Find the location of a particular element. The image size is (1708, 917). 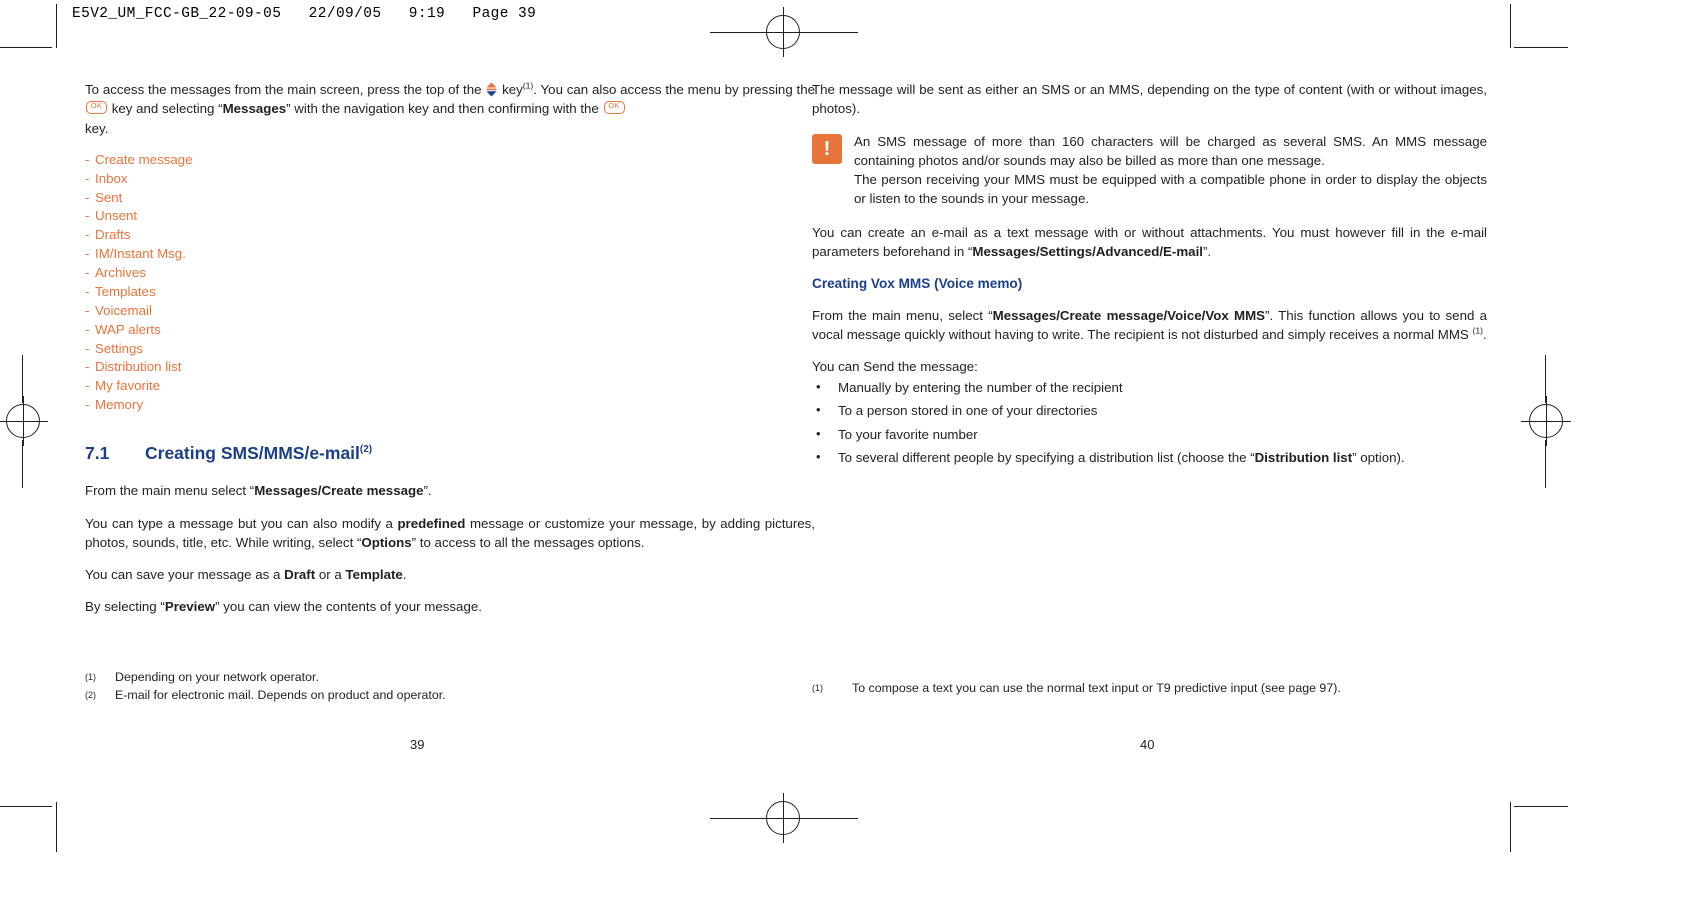

list-item: - My favorite is located at coordinates (123, 386).